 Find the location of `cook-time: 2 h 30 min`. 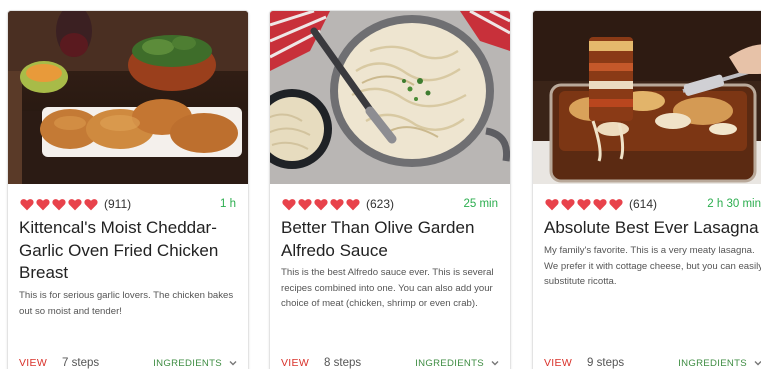

cook-time: 2 h 30 min is located at coordinates (734, 204).